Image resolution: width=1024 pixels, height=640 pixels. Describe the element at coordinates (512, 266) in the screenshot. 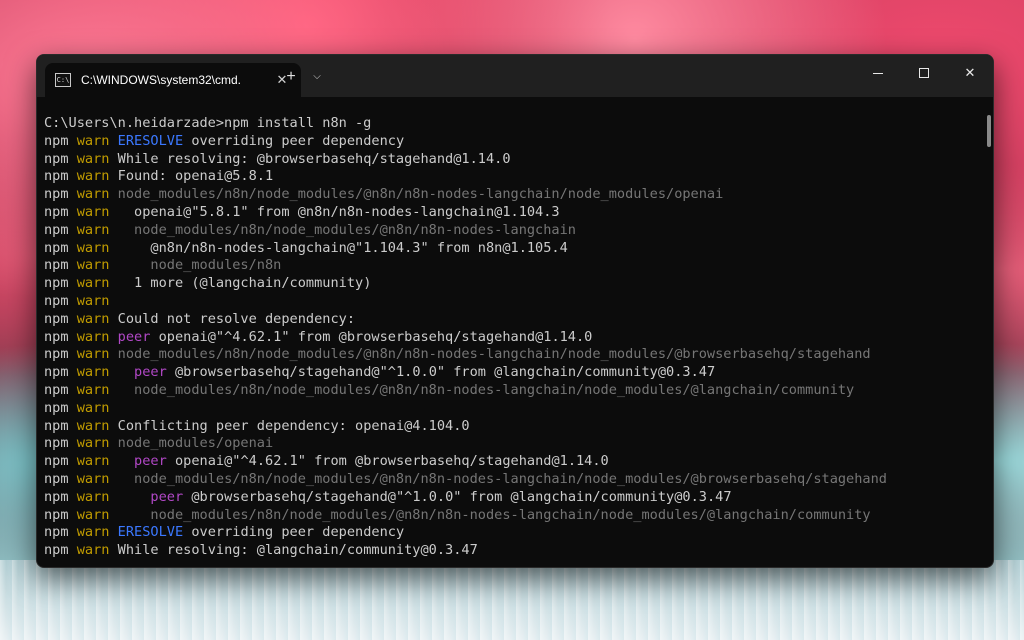

I see `terminal-line: npm warn node_modules/n8n` at that location.